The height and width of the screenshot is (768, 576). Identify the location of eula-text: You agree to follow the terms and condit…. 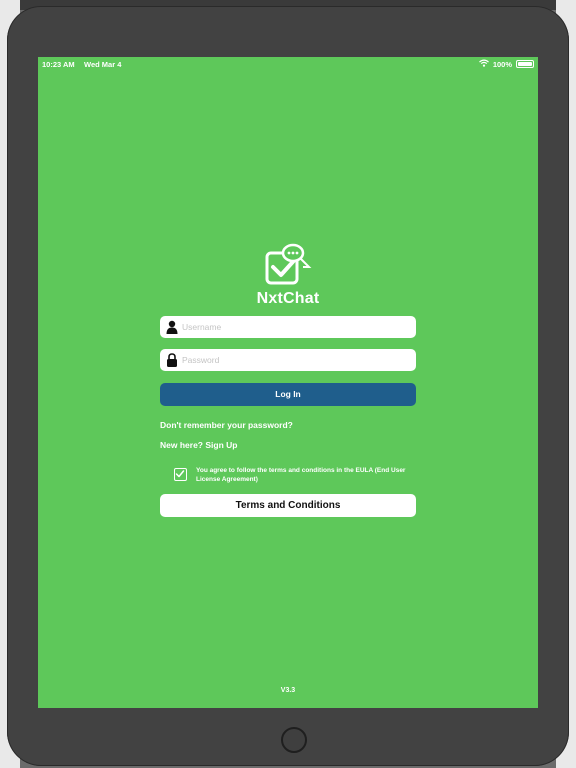
(301, 475).